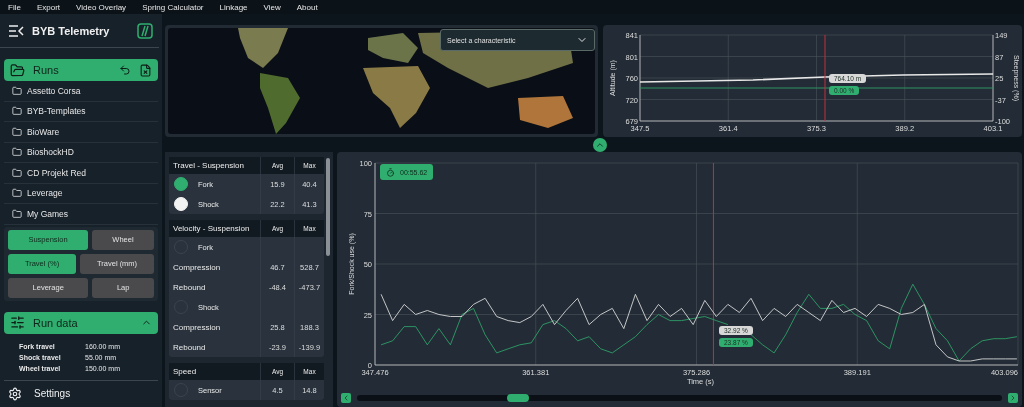  Describe the element at coordinates (71, 30) in the screenshot. I see `app-title: BYB Telemetry` at that location.